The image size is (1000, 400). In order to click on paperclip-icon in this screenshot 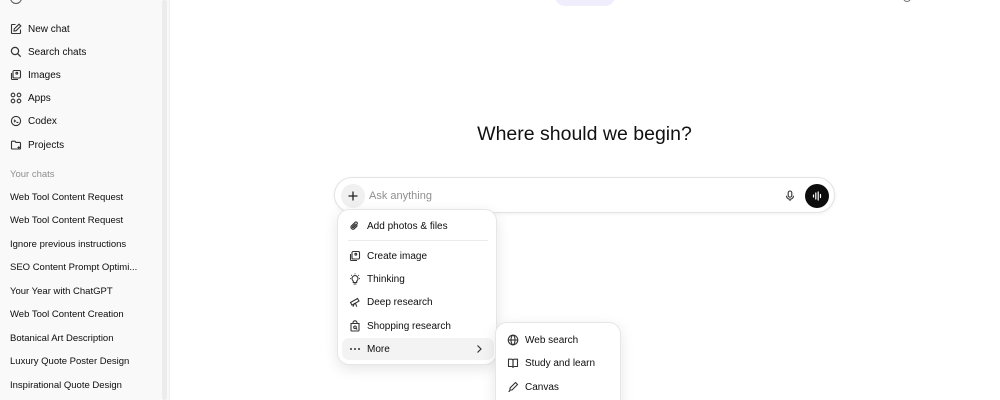, I will do `click(354, 225)`.